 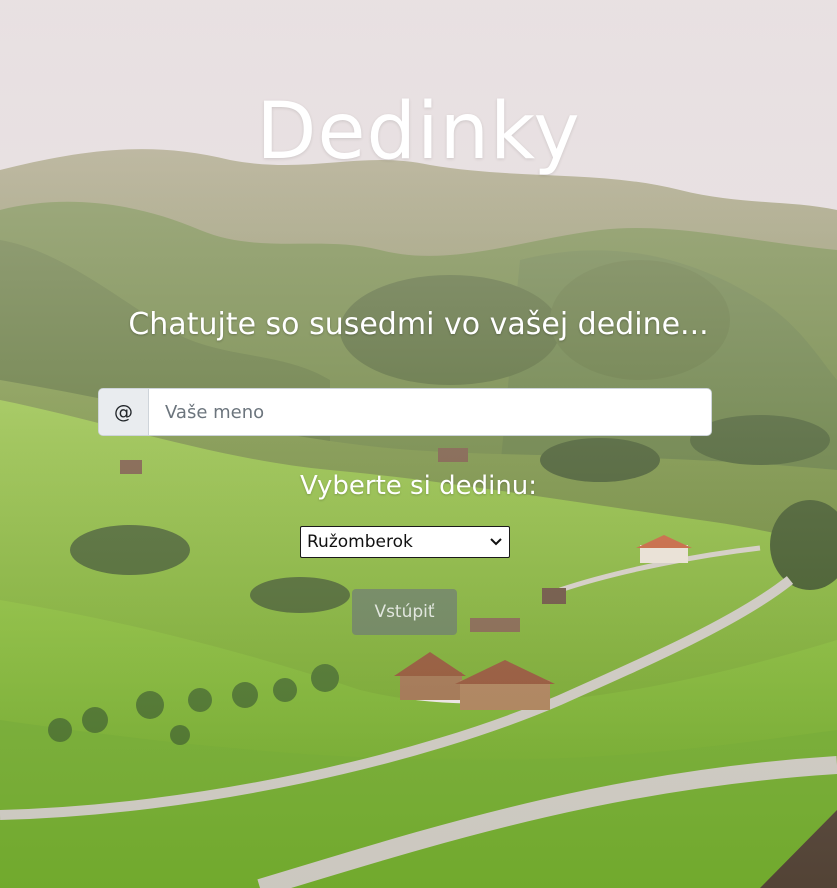 I want to click on page-title: Dedinky, so click(x=418, y=132).